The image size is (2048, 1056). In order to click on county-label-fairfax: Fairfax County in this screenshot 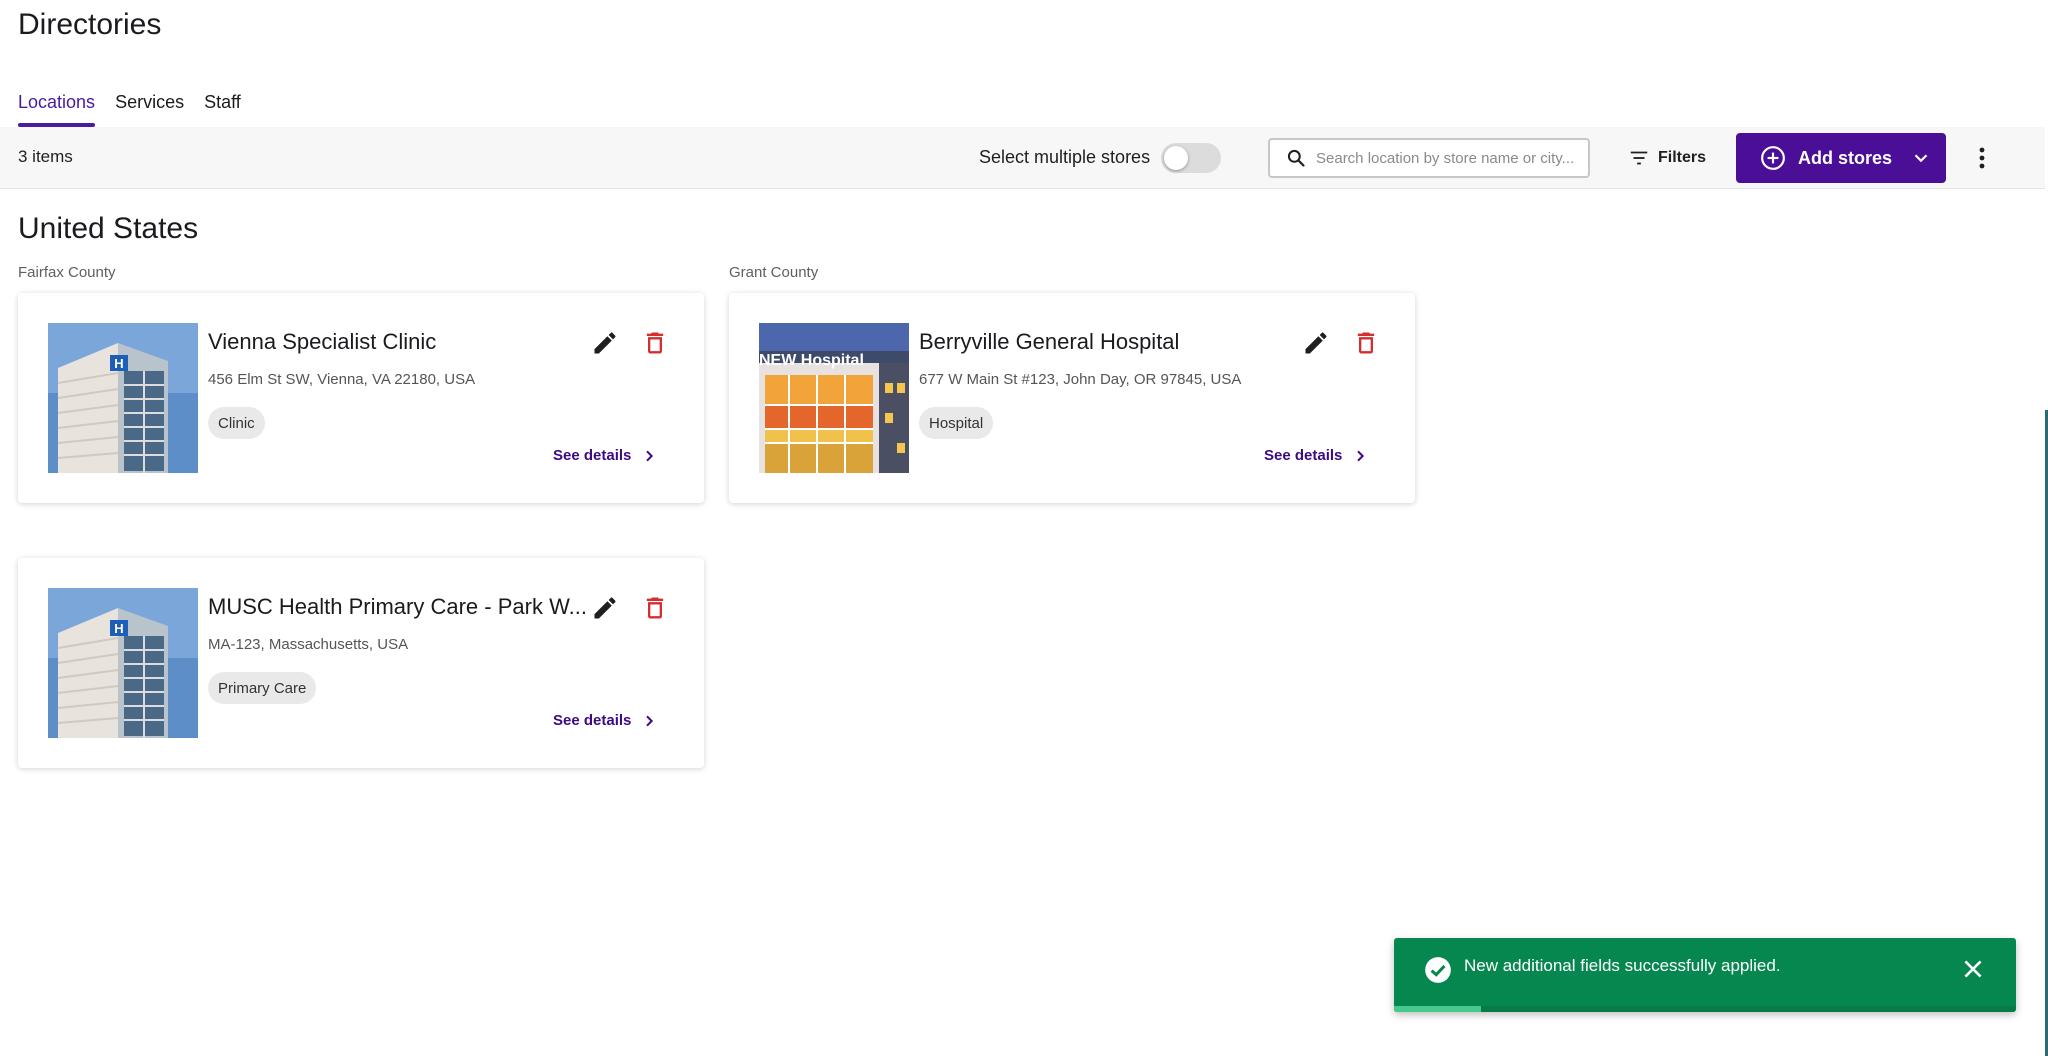, I will do `click(67, 272)`.